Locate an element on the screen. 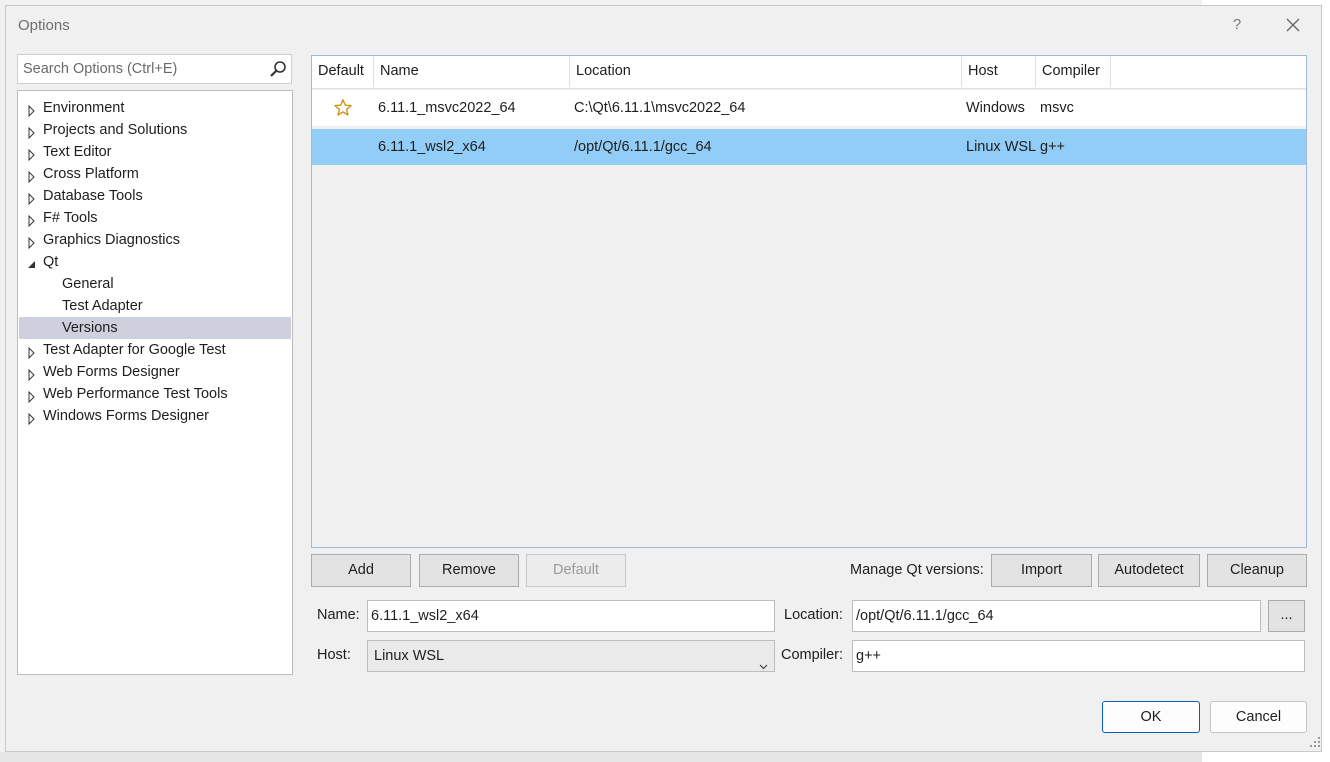 The image size is (1330, 762). tree-item-label: Projects and Solutions is located at coordinates (115, 130).